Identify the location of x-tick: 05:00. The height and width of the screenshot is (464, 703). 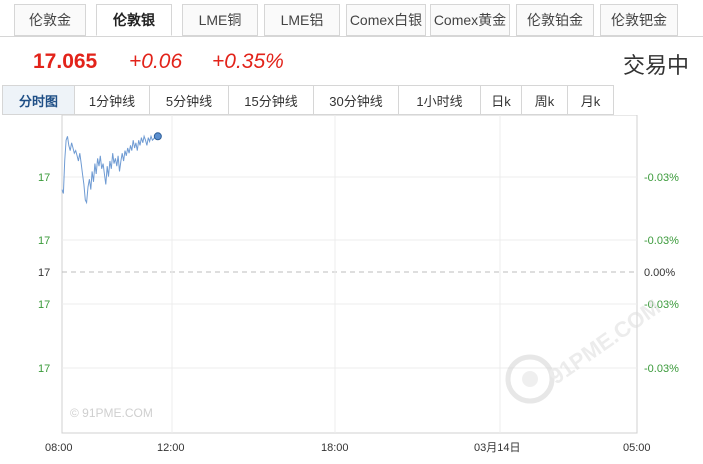
(637, 448).